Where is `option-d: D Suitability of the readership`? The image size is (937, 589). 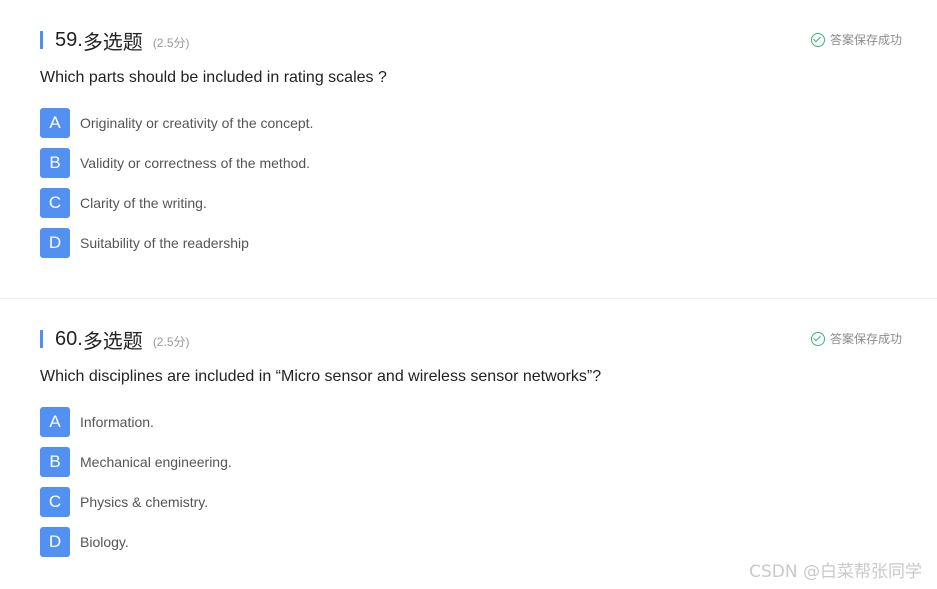
option-d: D Suitability of the readership is located at coordinates (176, 243).